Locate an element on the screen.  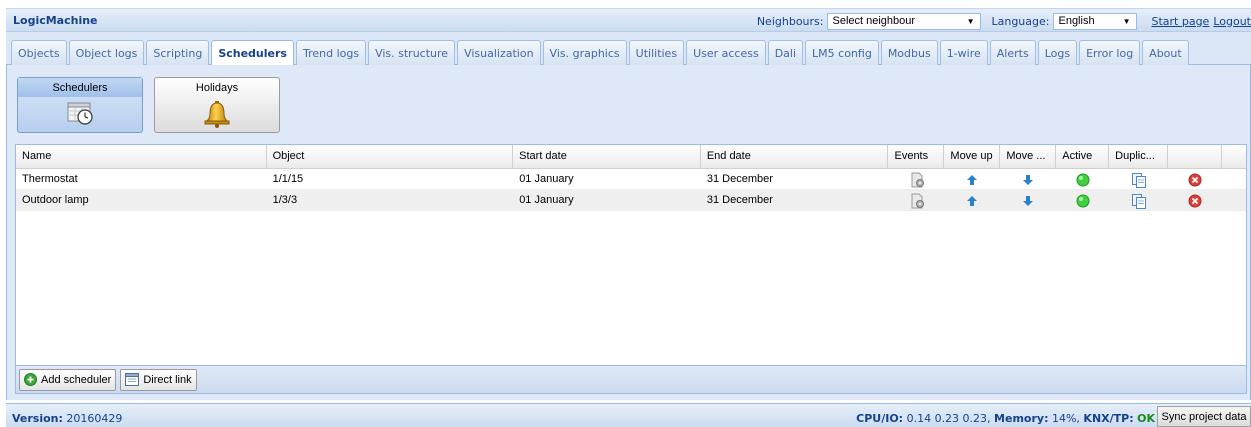
tab-label: Scripting is located at coordinates (178, 53).